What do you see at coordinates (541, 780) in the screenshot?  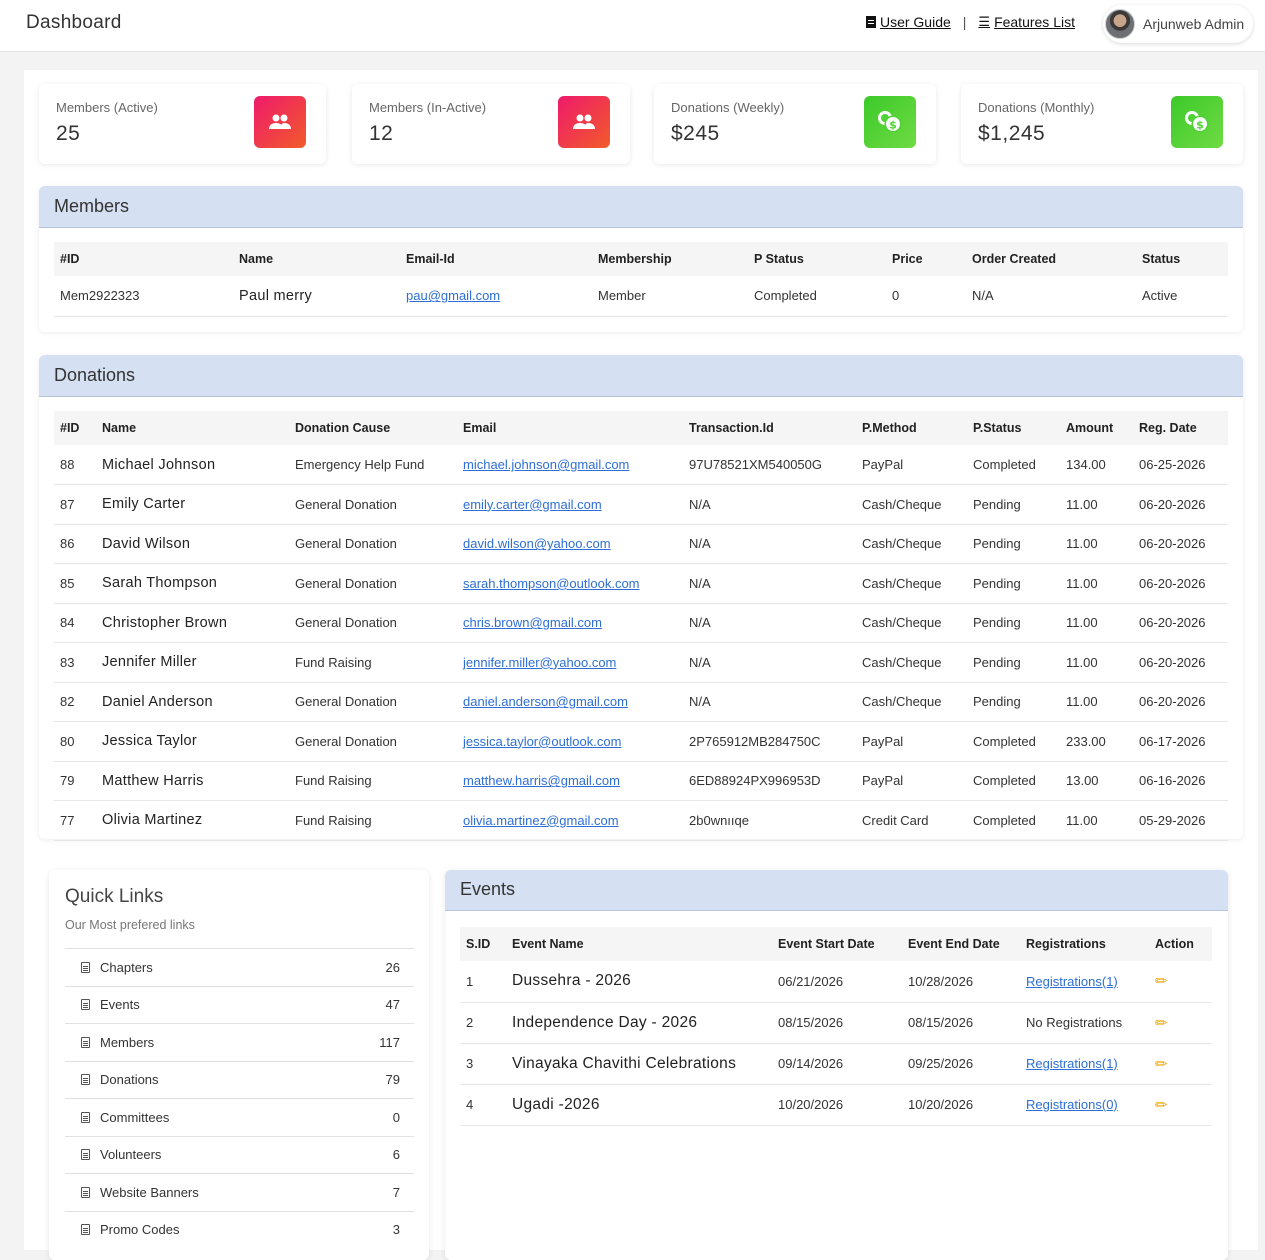 I see `donor-email-link: matthew.harris@gmail.com` at bounding box center [541, 780].